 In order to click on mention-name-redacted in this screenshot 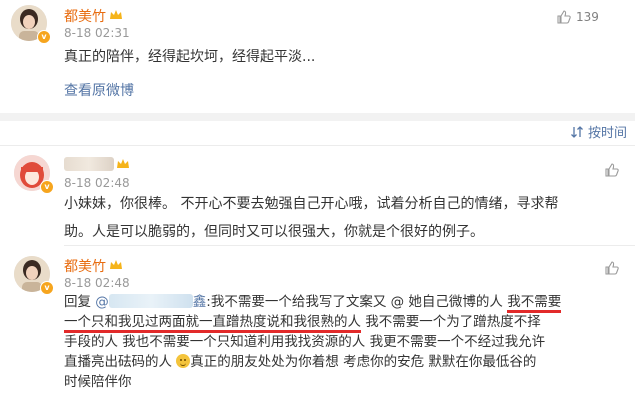, I will do `click(150, 301)`.